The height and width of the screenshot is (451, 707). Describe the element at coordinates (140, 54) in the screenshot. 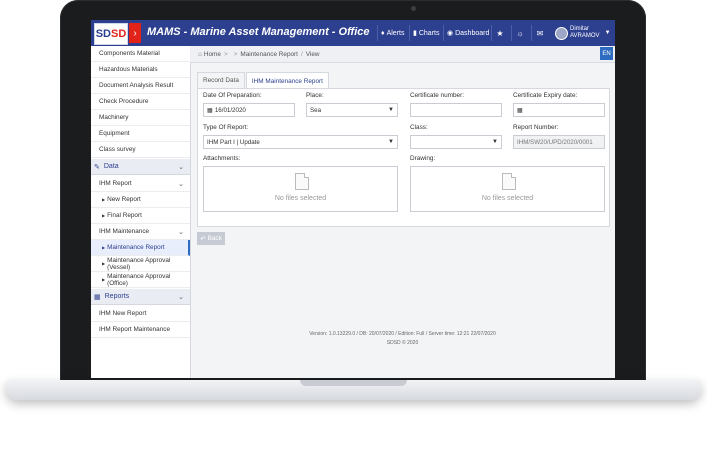

I see `sidebar-item-components-material: Components Material` at that location.